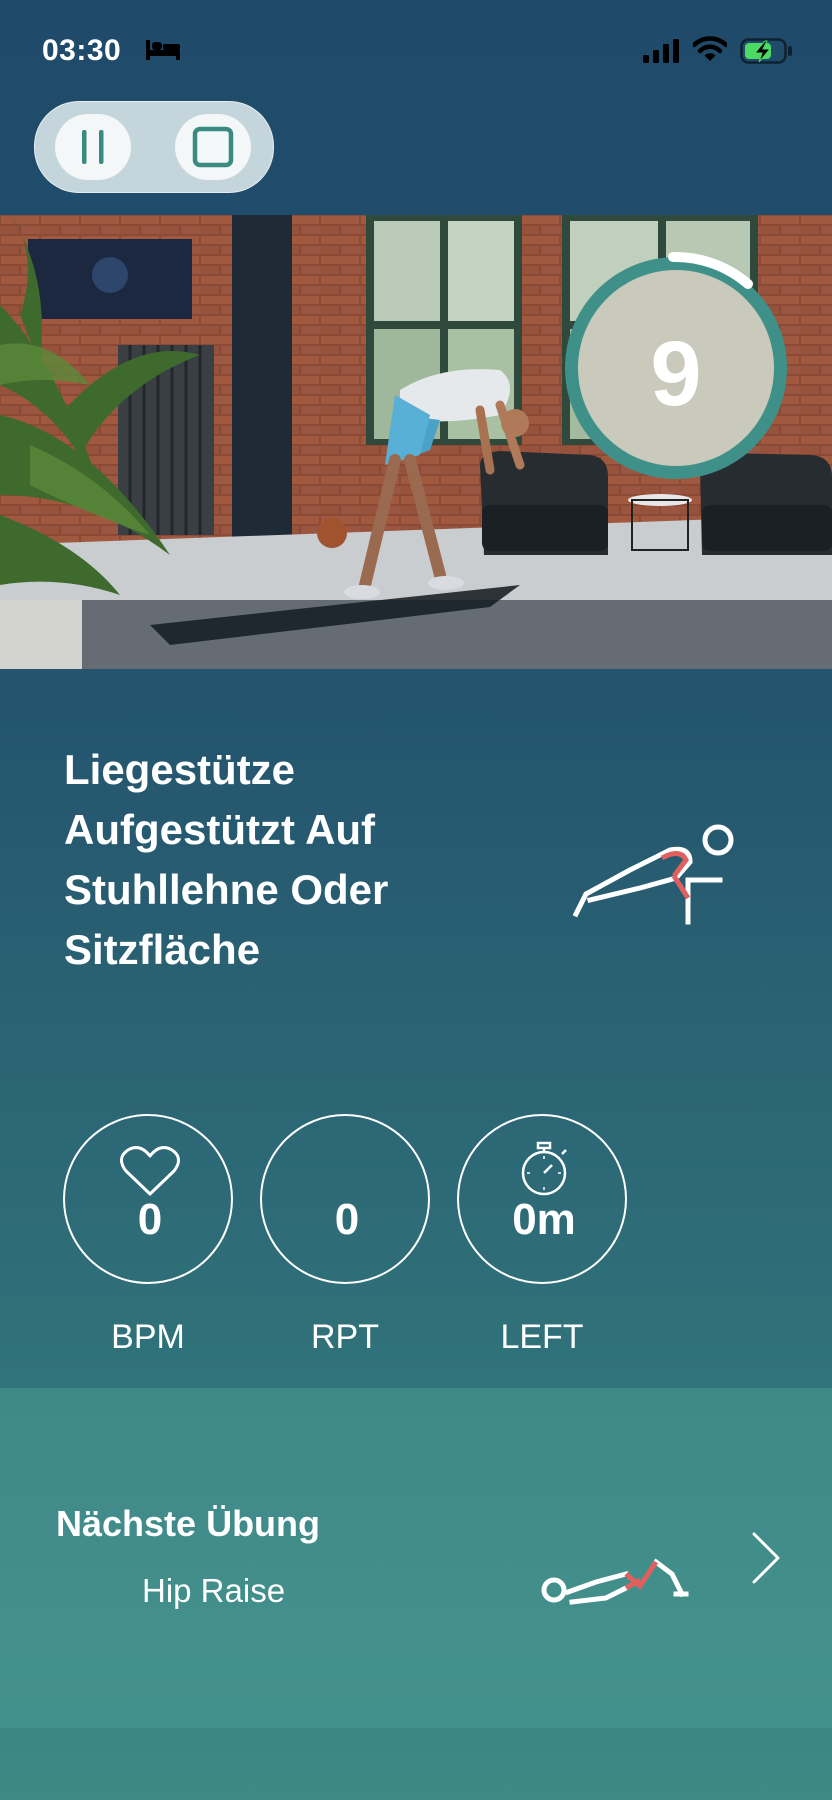 This screenshot has width=832, height=1800. I want to click on bpm-stat: 0, so click(148, 1199).